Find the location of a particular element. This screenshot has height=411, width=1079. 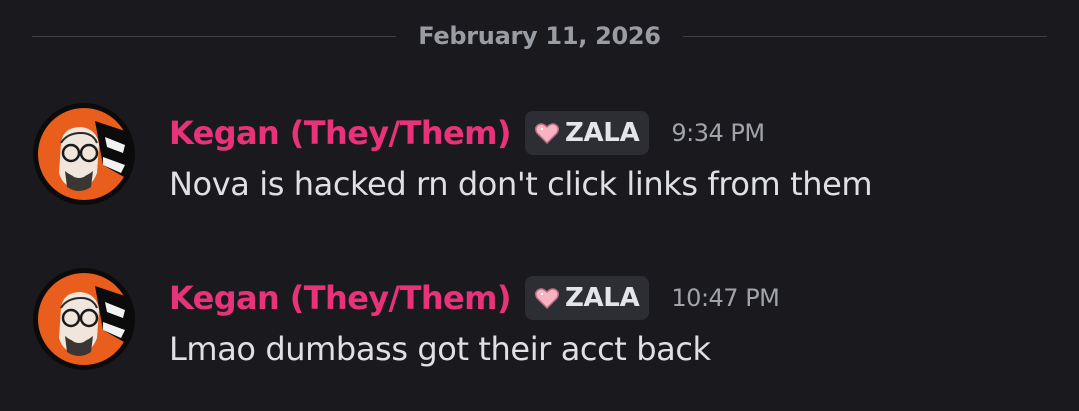

divider-line-right is located at coordinates (864, 36).